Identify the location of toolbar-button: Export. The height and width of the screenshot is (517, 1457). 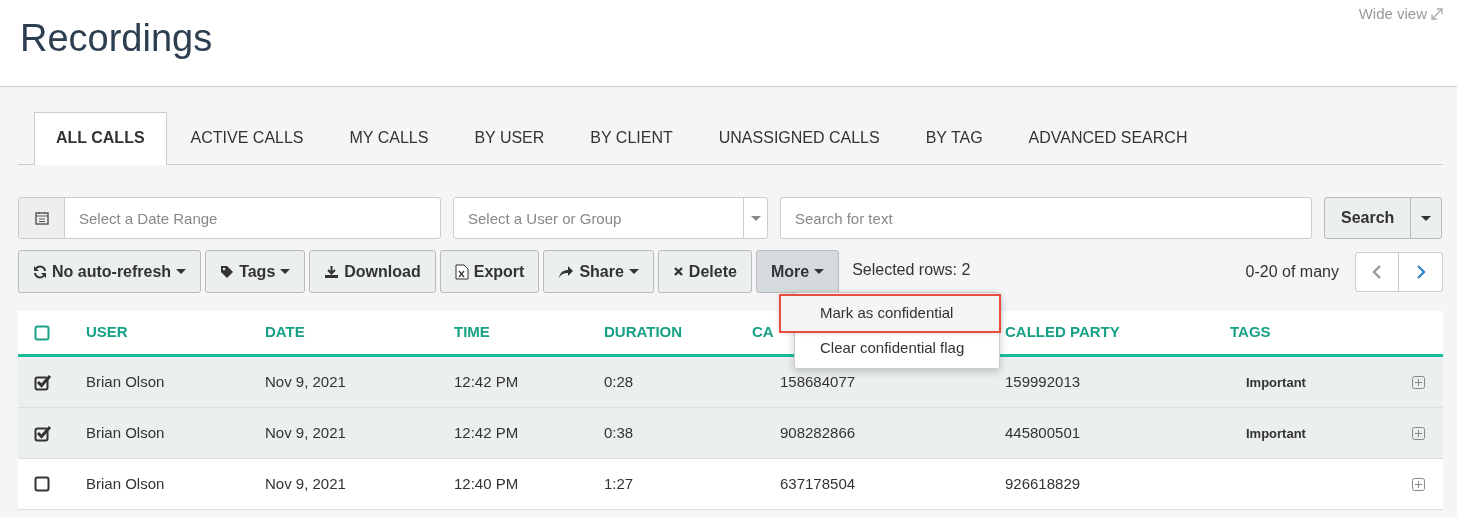
(489, 271).